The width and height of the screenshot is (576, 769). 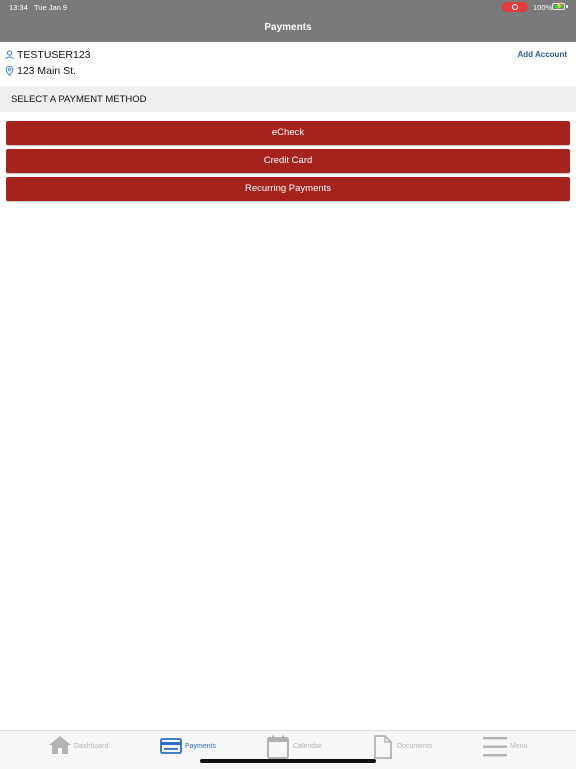 I want to click on add-account-link: Add Account, so click(x=542, y=54).